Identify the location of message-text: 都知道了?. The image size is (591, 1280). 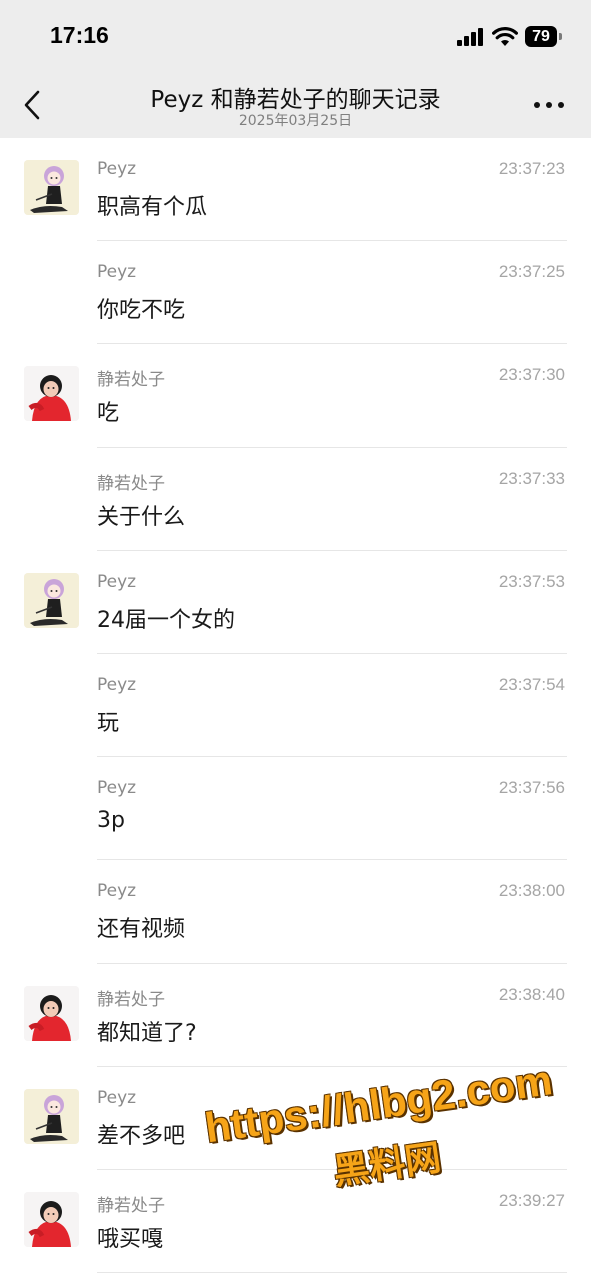
(147, 1033).